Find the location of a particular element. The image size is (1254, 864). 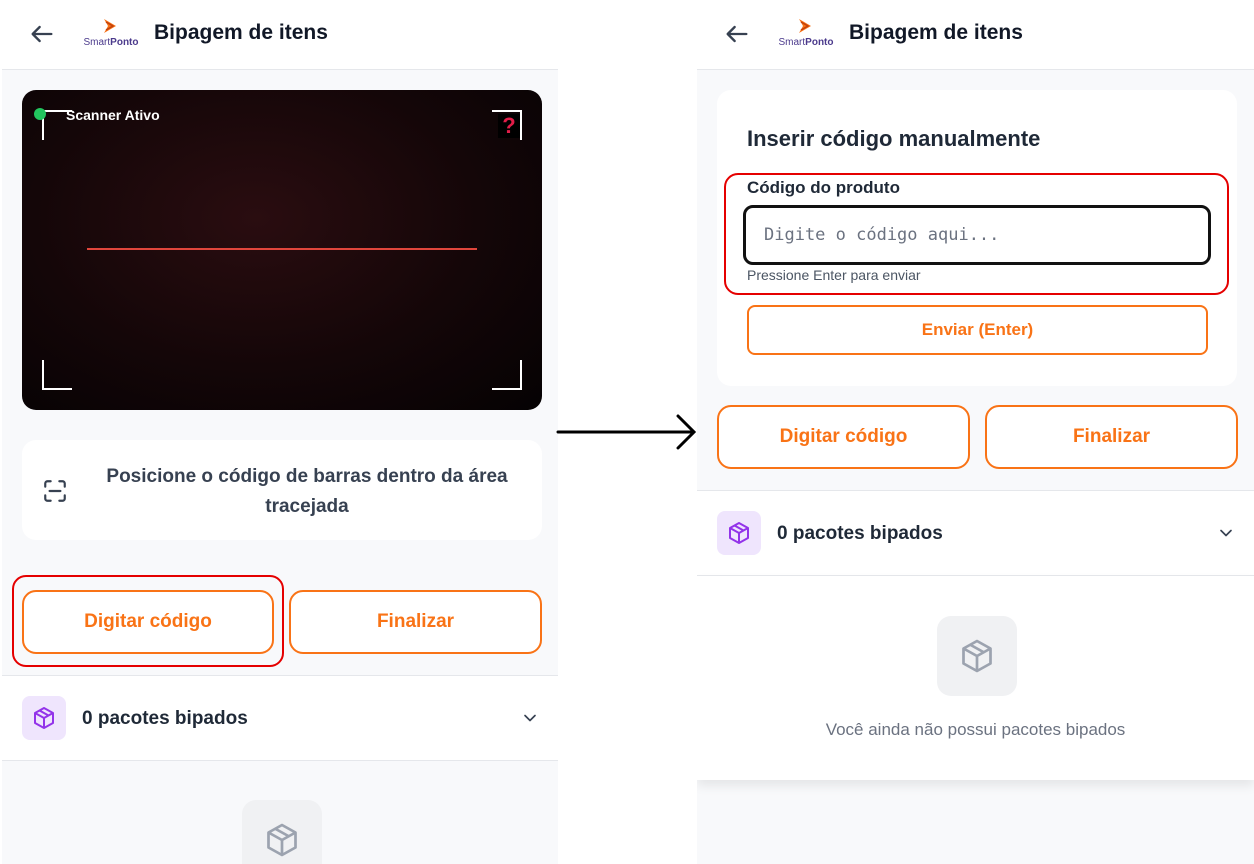

scanner-status-label: Scanner Ativo is located at coordinates (113, 115).